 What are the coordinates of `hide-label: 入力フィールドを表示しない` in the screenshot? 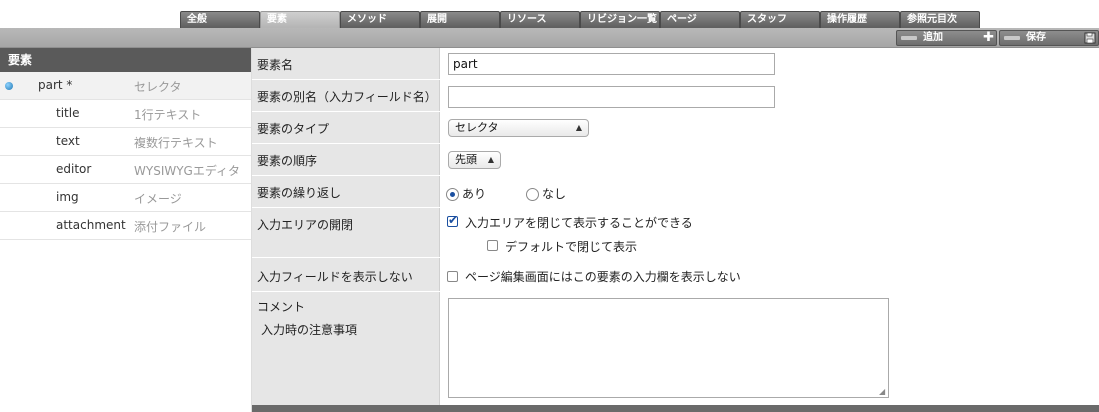 It's located at (346, 274).